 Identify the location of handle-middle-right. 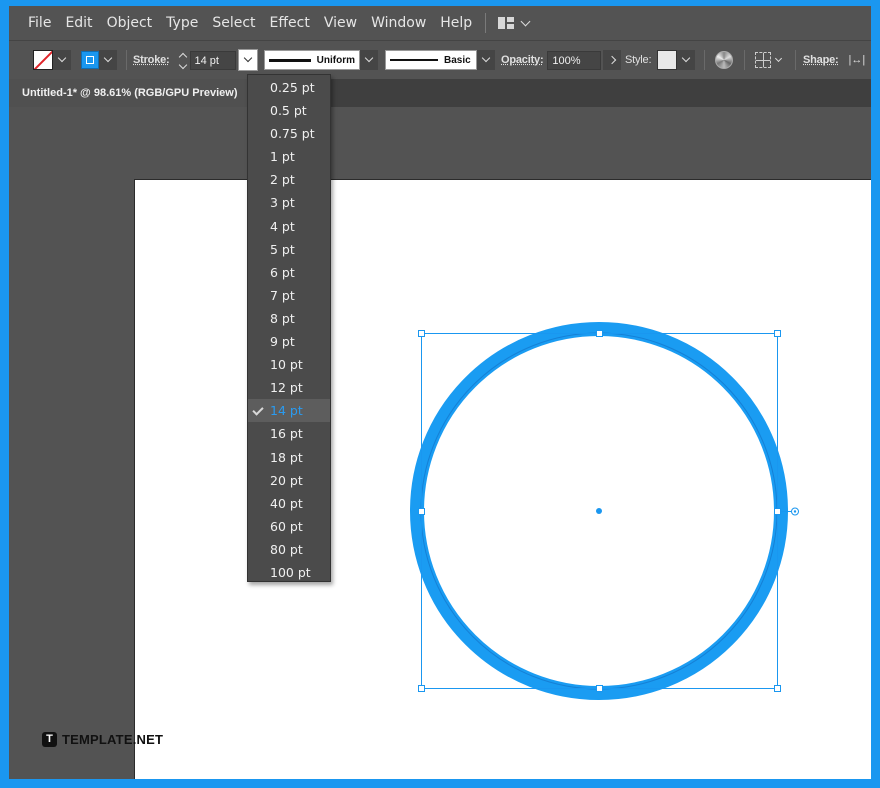
(777, 511).